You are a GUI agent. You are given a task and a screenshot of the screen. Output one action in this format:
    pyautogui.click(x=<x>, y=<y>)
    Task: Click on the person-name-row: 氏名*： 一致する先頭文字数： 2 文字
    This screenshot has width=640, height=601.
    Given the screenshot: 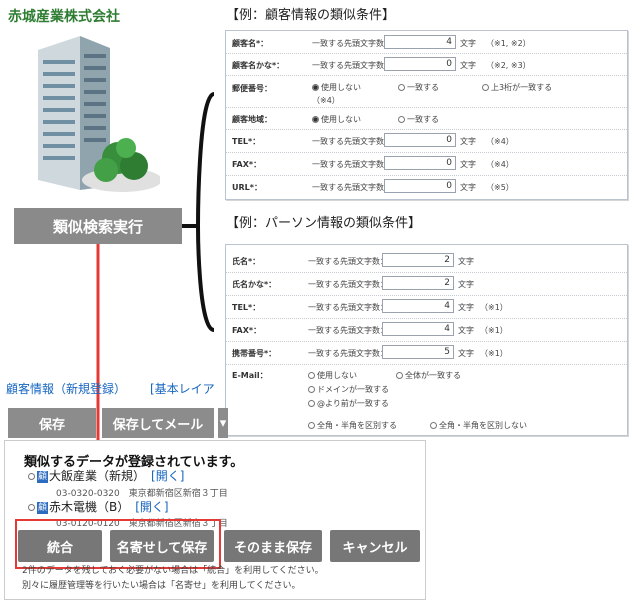 What is the action you would take?
    pyautogui.click(x=426, y=261)
    